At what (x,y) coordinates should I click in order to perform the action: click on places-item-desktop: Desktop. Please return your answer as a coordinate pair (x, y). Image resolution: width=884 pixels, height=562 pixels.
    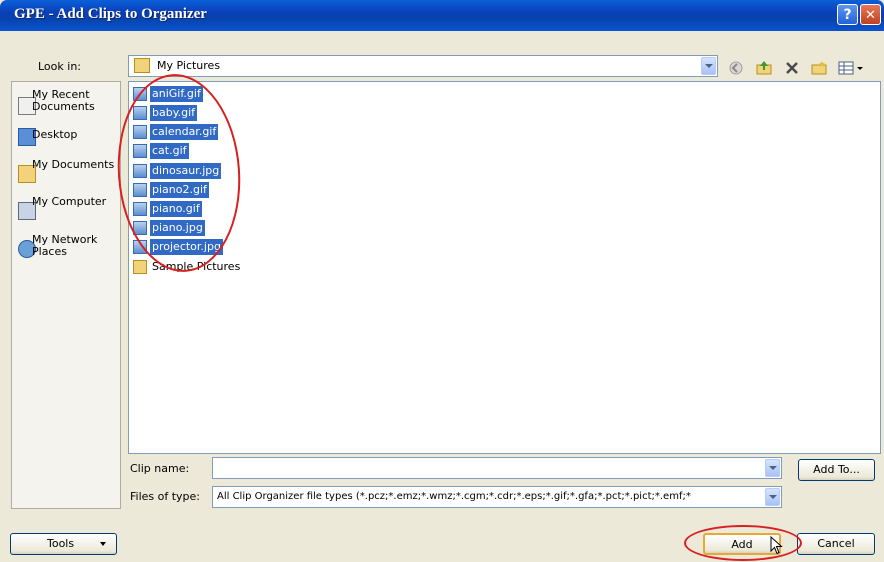
    Looking at the image, I should click on (66, 136).